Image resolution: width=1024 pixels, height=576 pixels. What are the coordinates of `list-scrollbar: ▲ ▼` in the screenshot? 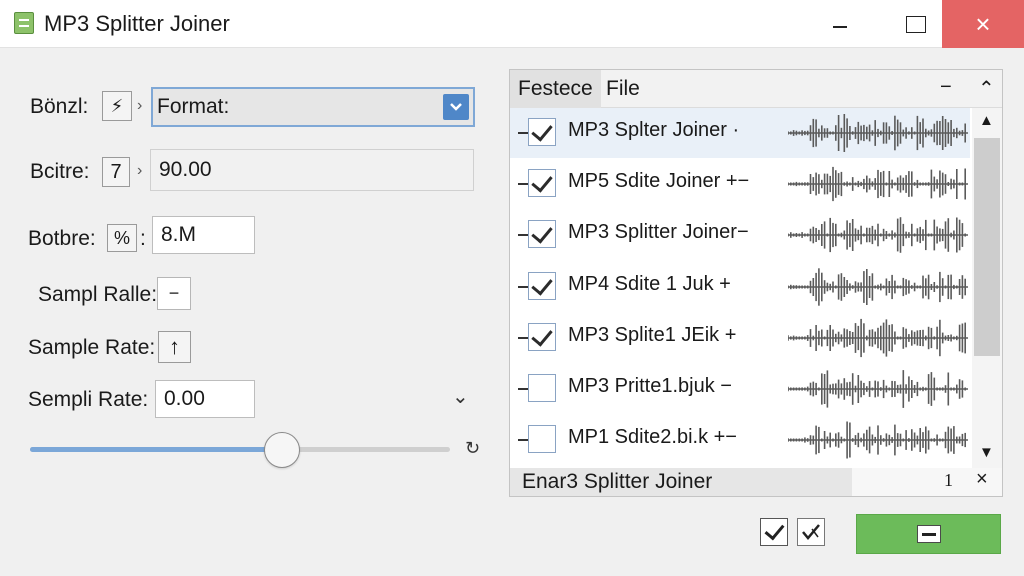 It's located at (987, 288).